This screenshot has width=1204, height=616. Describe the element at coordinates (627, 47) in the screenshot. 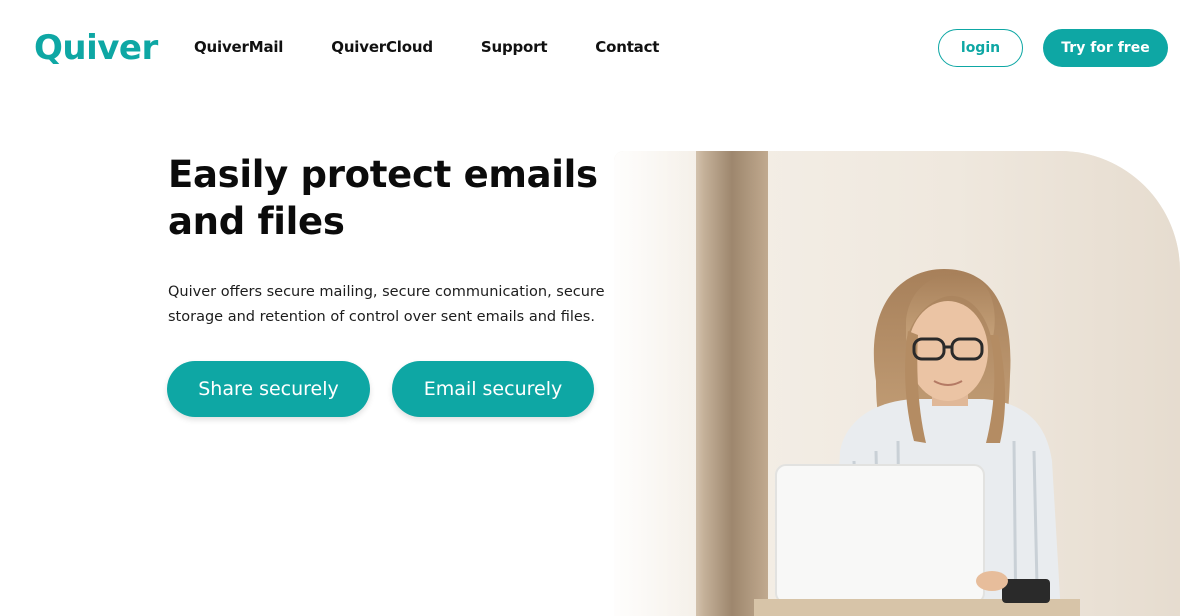

I see `nav-item-contact: Contact` at that location.